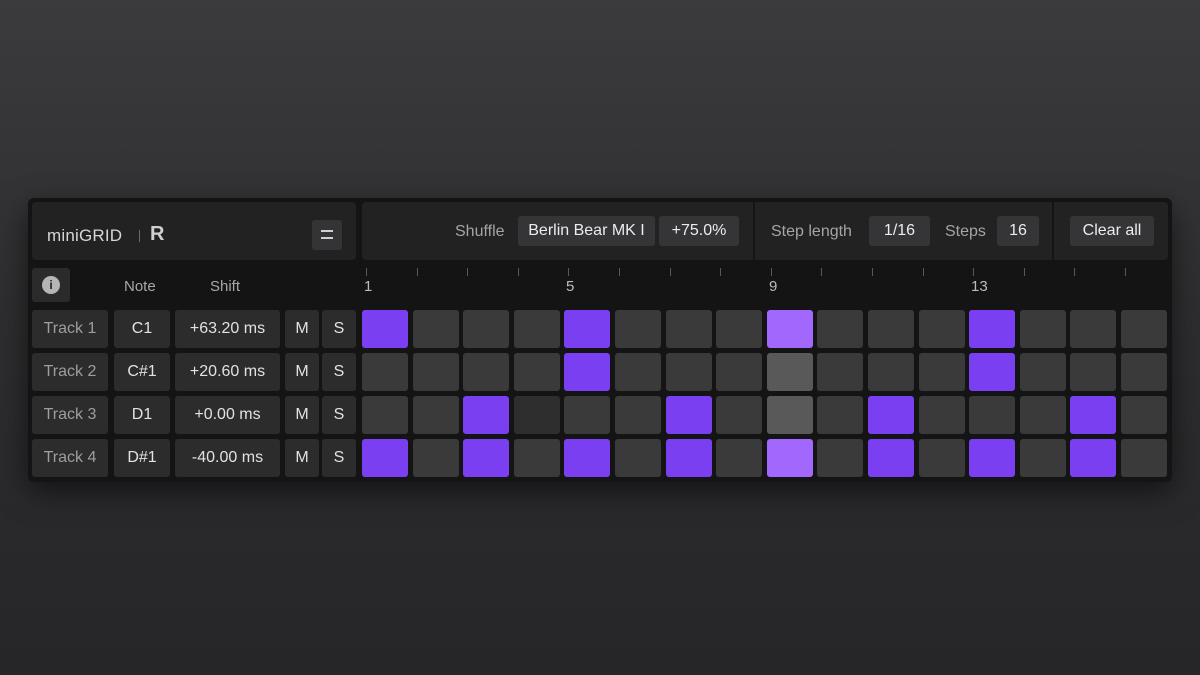 This screenshot has width=1200, height=675. Describe the element at coordinates (227, 329) in the screenshot. I see `shift-field: +63.20 ms` at that location.